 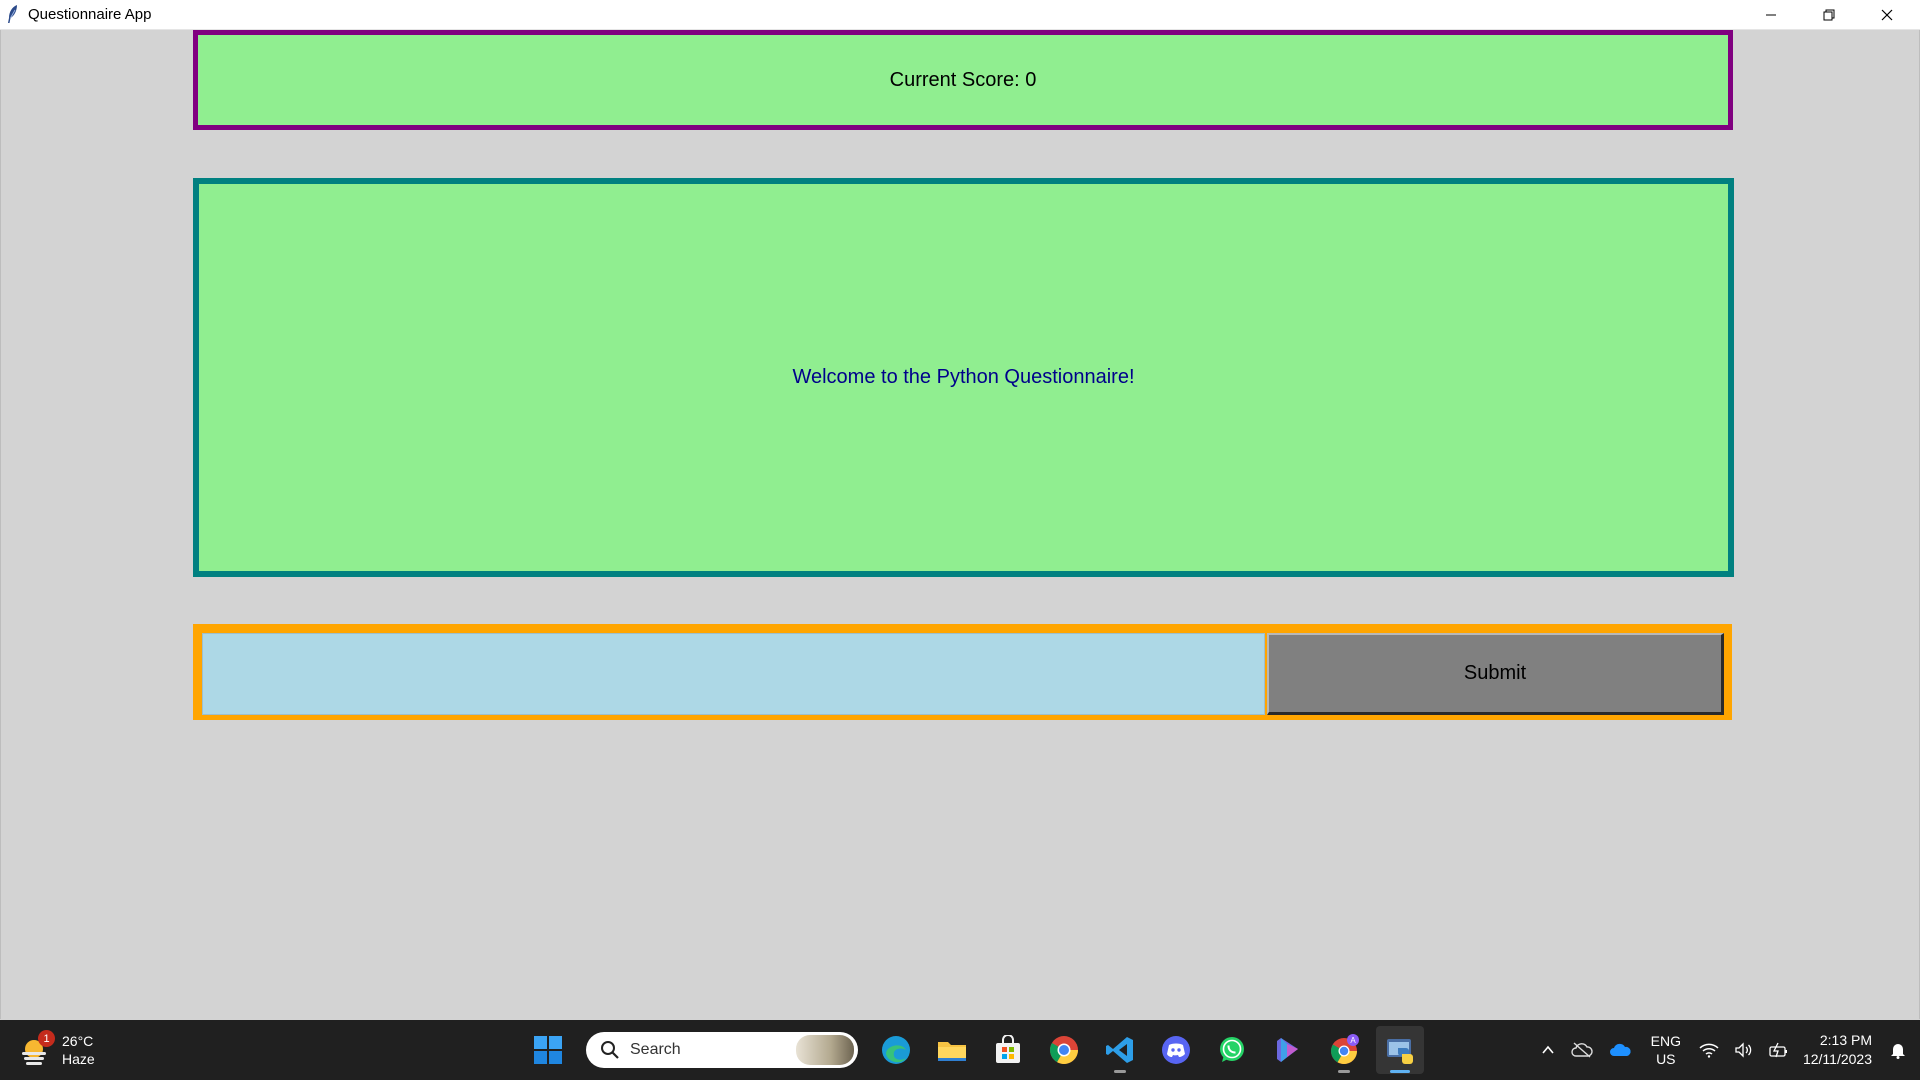 I want to click on active-indicator, so click(x=1400, y=1071).